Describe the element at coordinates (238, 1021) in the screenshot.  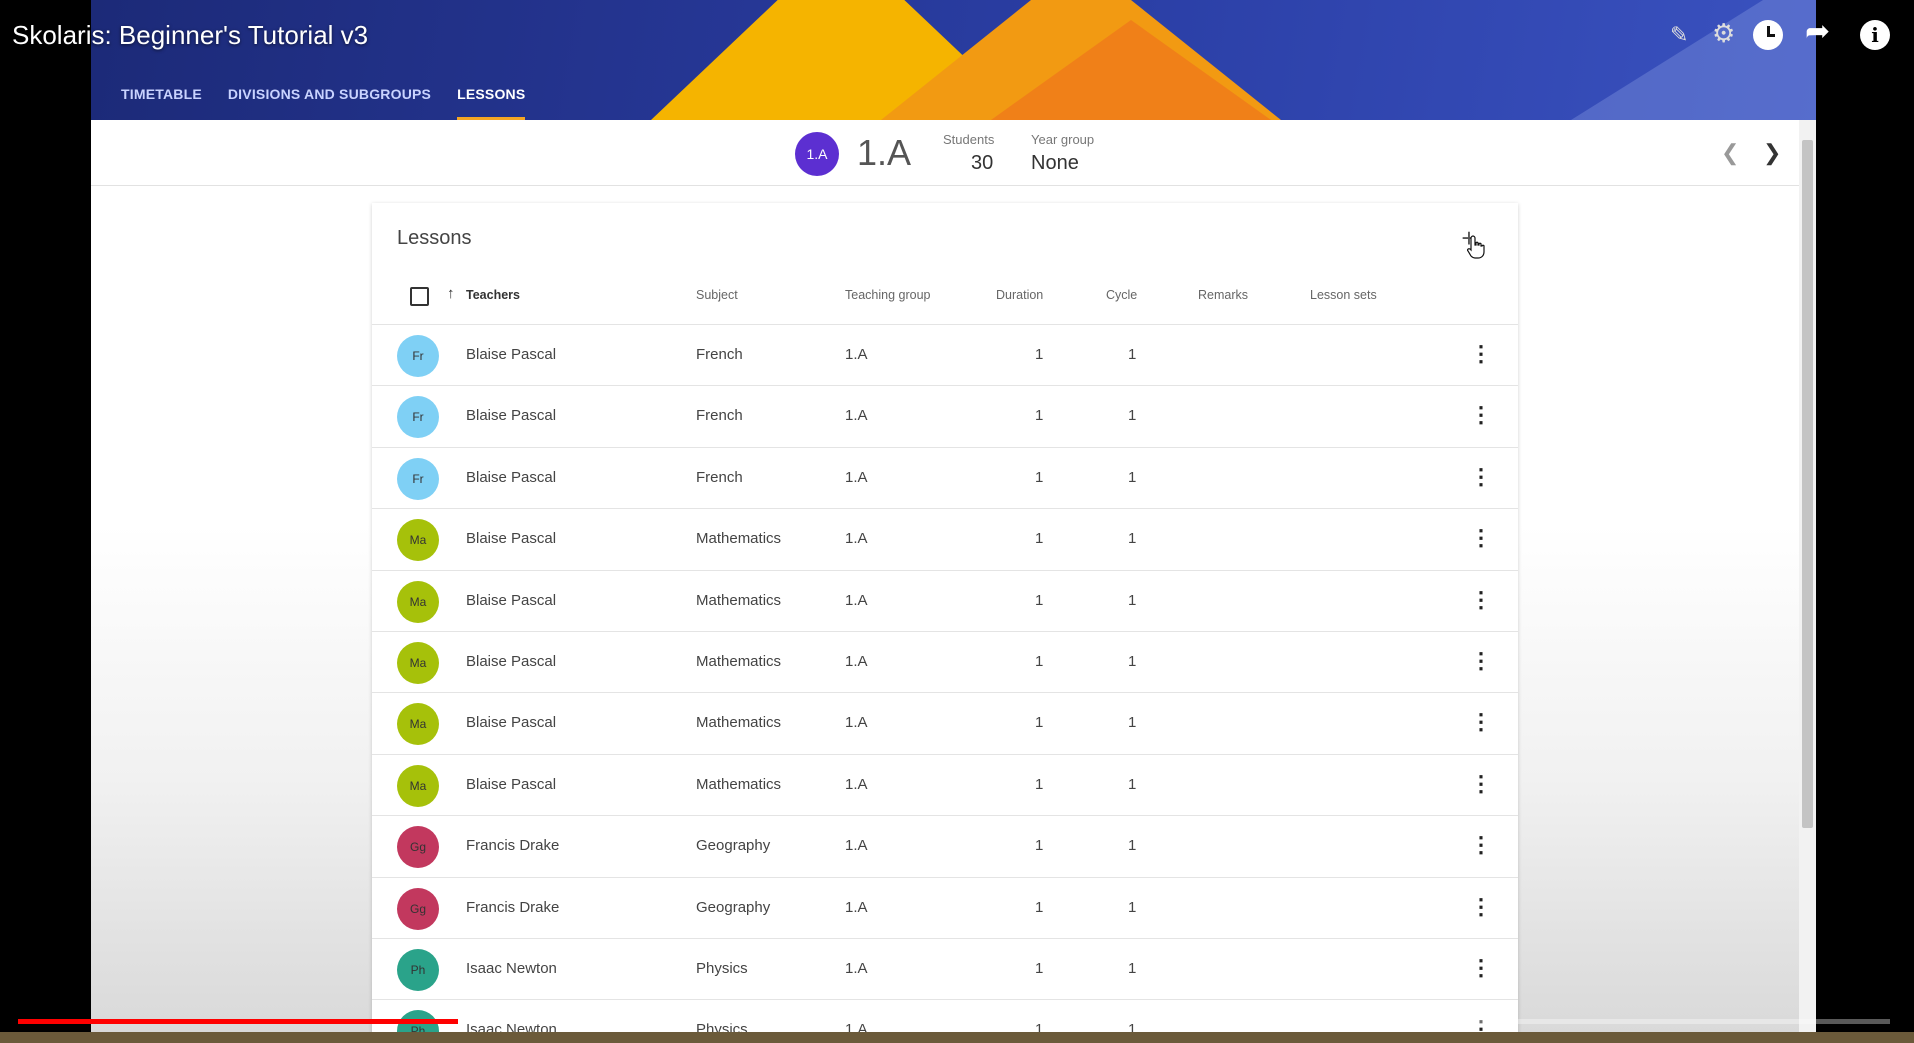
I see `video-played-bar` at that location.